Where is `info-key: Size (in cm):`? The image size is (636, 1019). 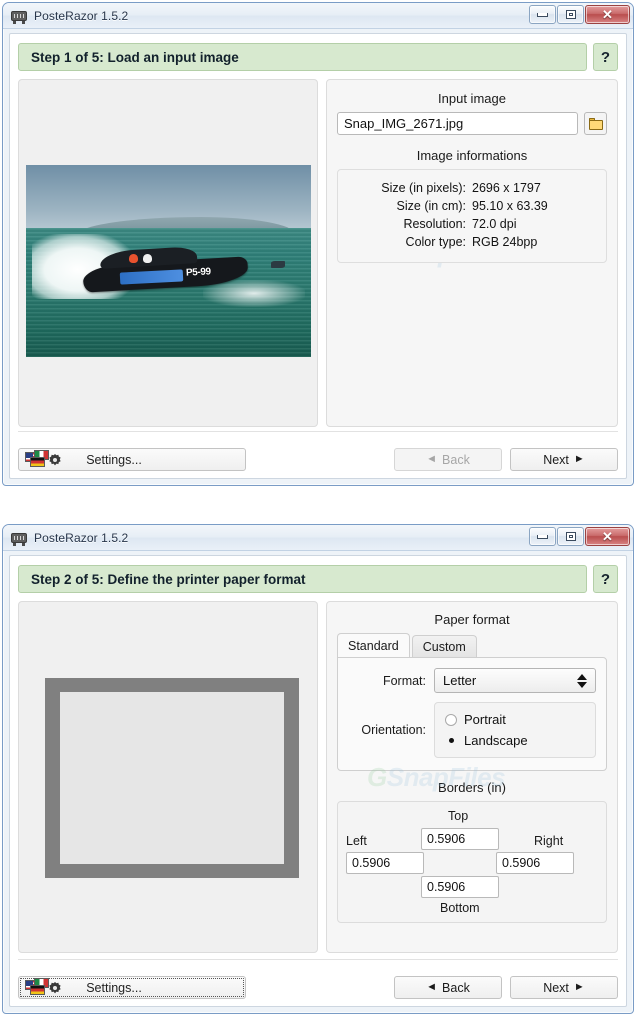
info-key: Size (in cm): is located at coordinates (431, 206).